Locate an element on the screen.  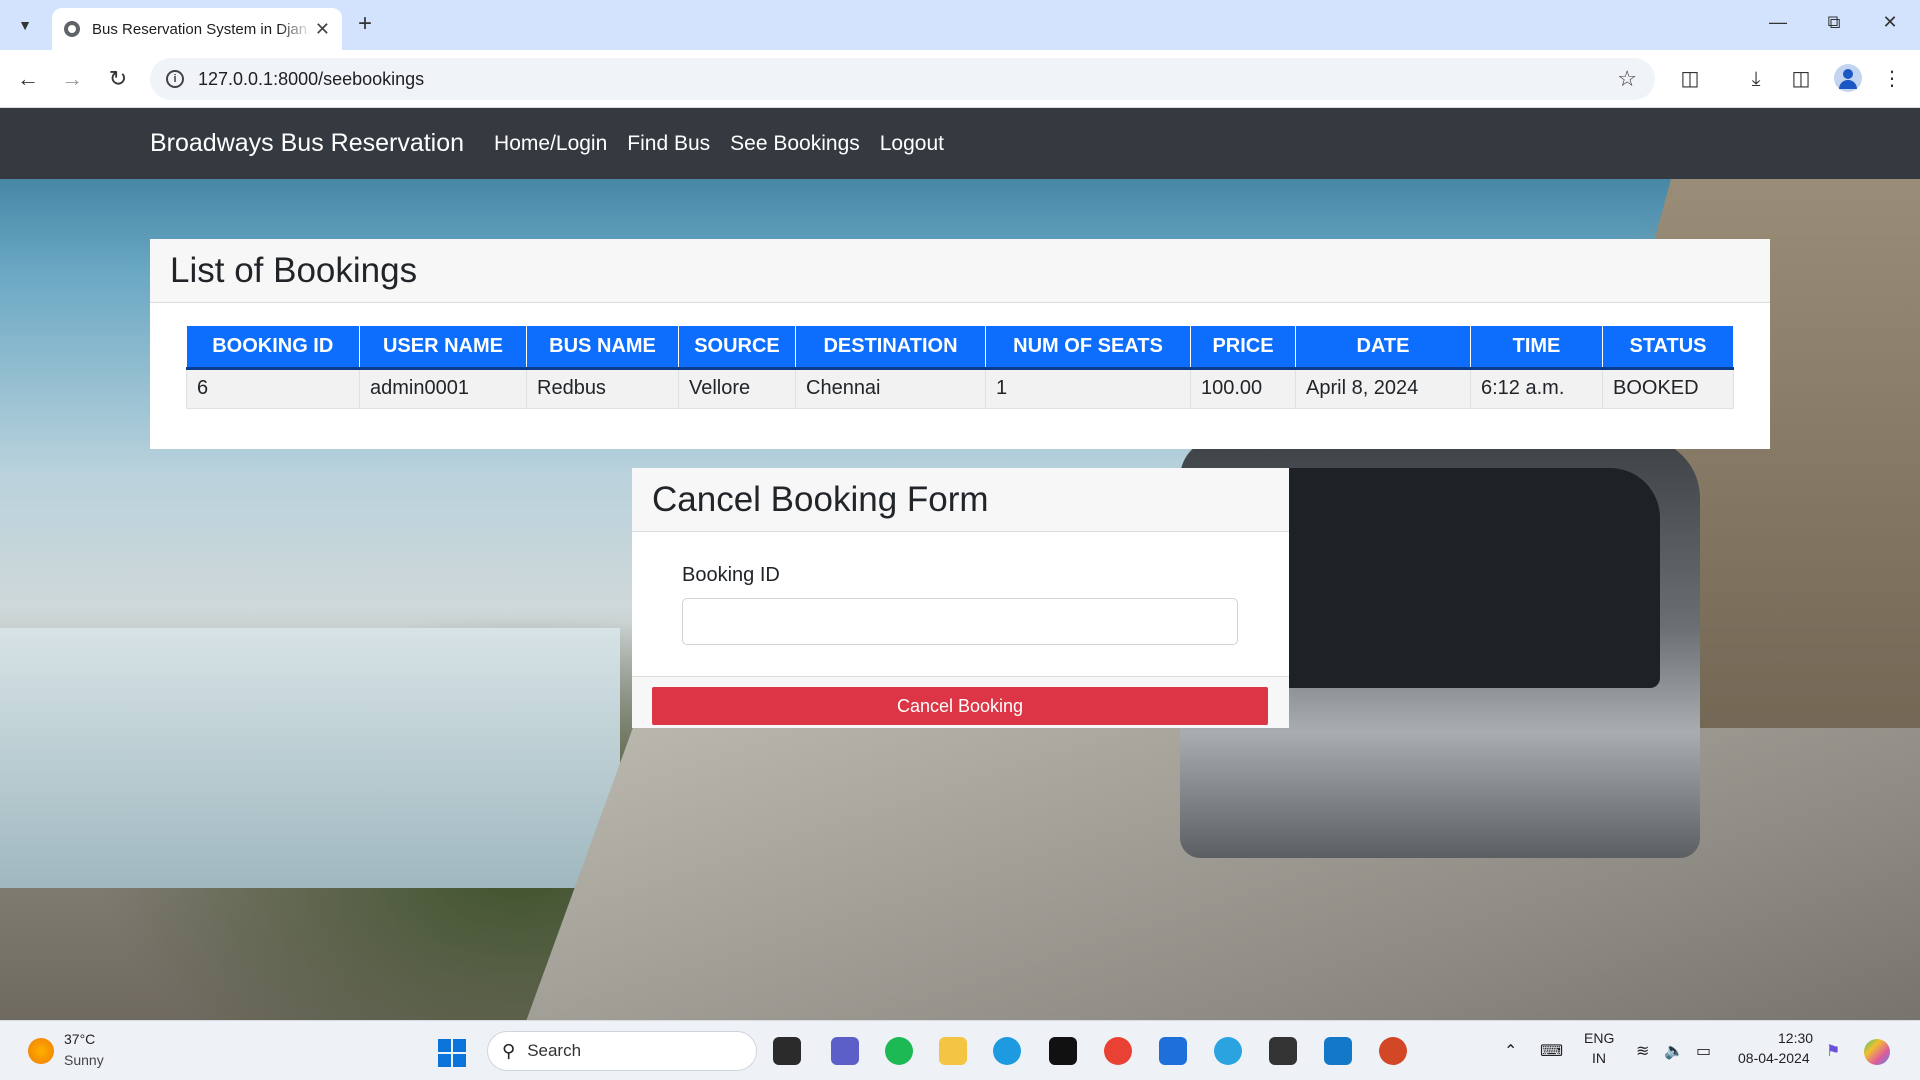
weather-description: Sunny is located at coordinates (84, 1060).